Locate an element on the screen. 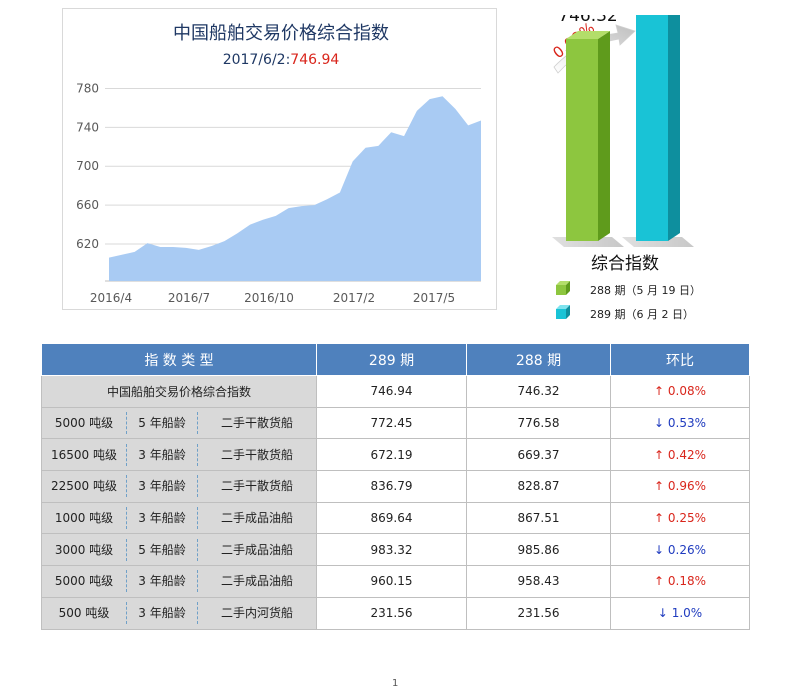 The height and width of the screenshot is (690, 793). area-chart-x-ticks: 2016/4 2016/7 2016/10 2017/2 2017/5 is located at coordinates (272, 298).